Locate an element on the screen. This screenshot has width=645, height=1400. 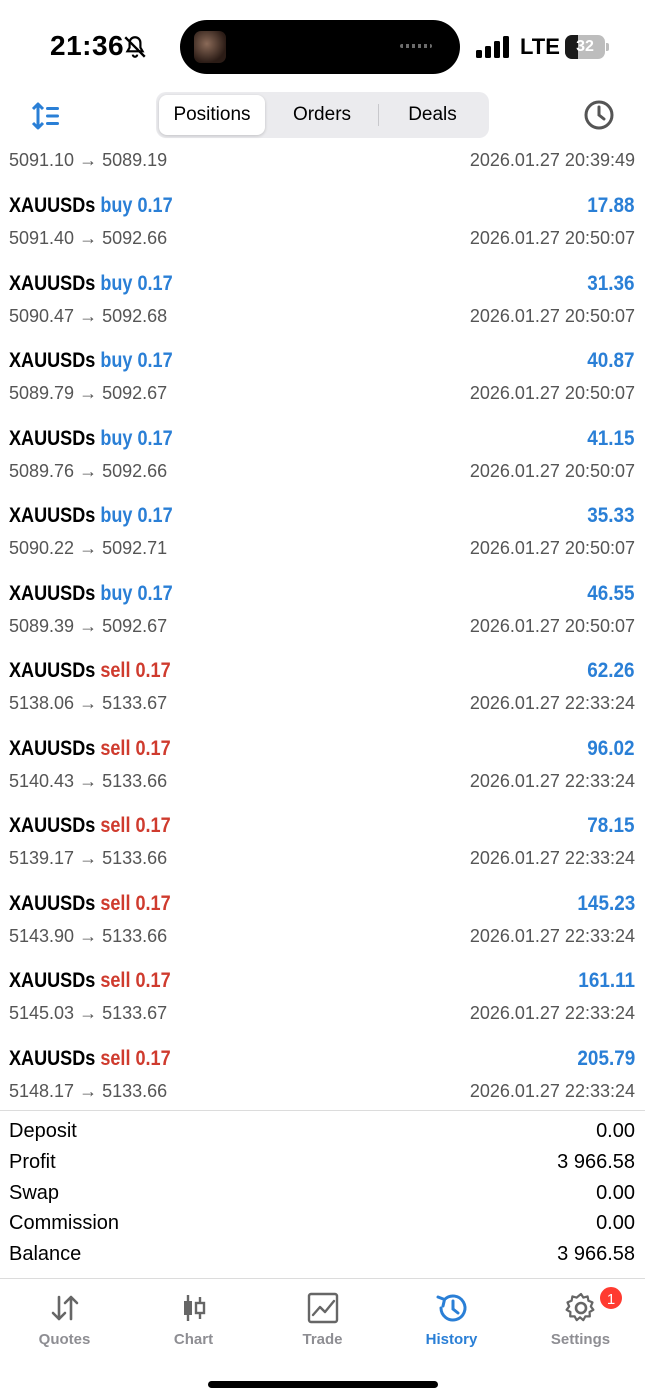
deal-prices: 5140.43 → 5133.66 is located at coordinates (88, 781).